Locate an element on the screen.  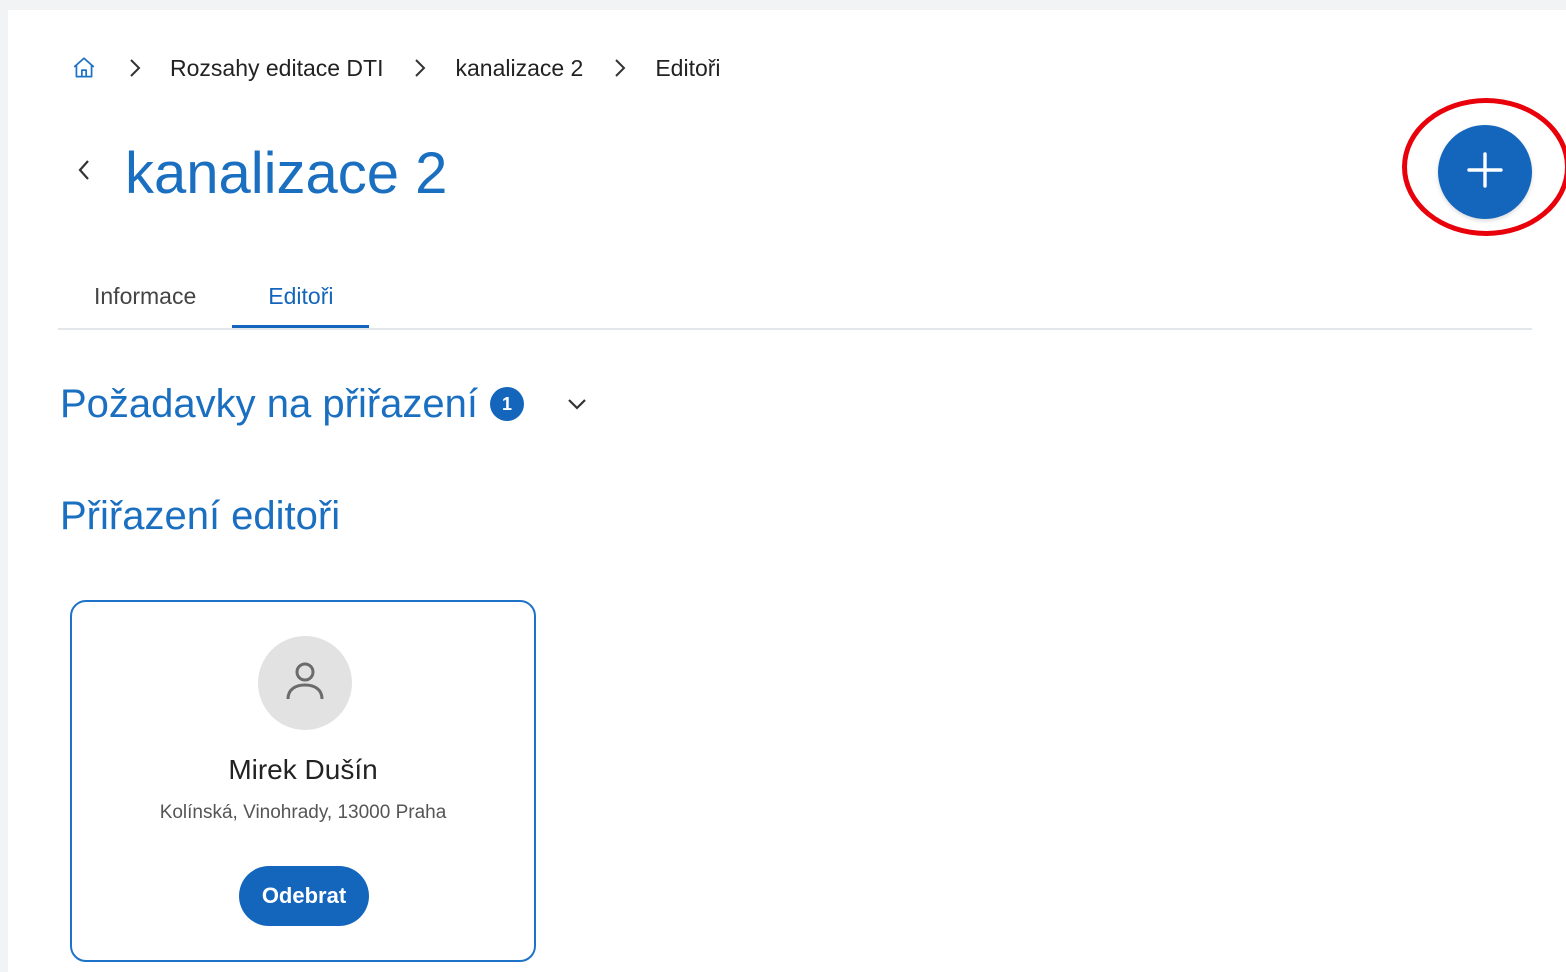
tab-editori: Editoři is located at coordinates (301, 297).